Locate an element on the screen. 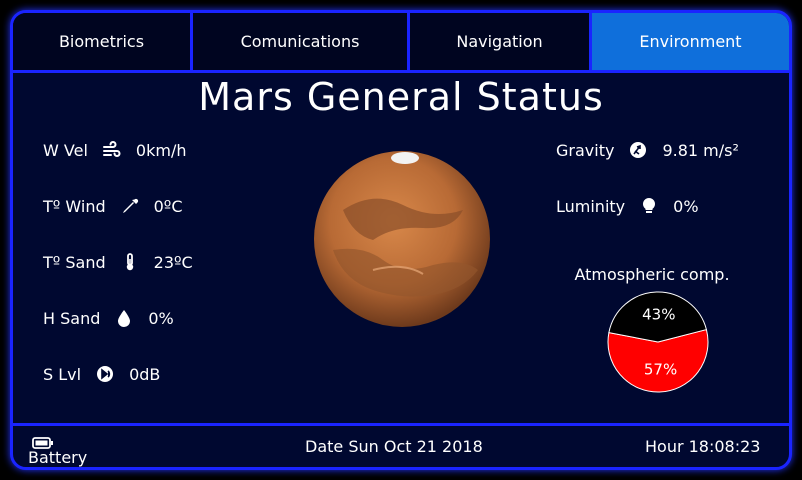  tab-biometrics: Biometrics is located at coordinates (103, 41).